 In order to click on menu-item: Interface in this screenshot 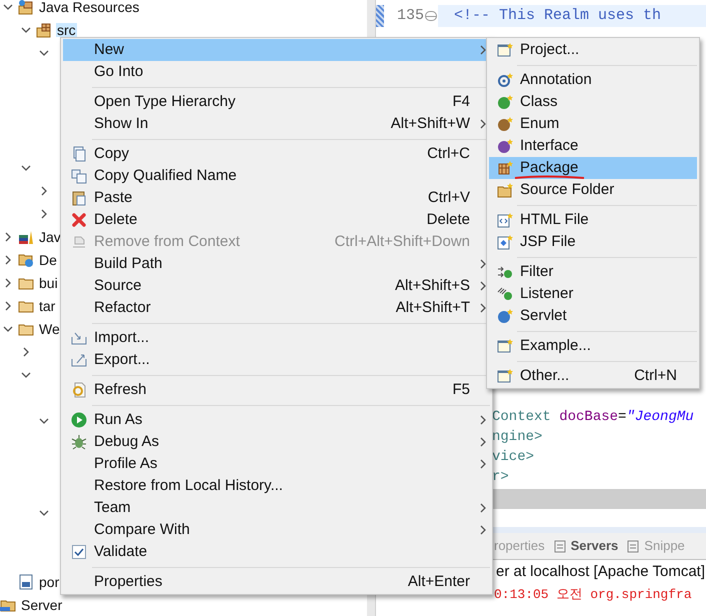, I will do `click(593, 146)`.